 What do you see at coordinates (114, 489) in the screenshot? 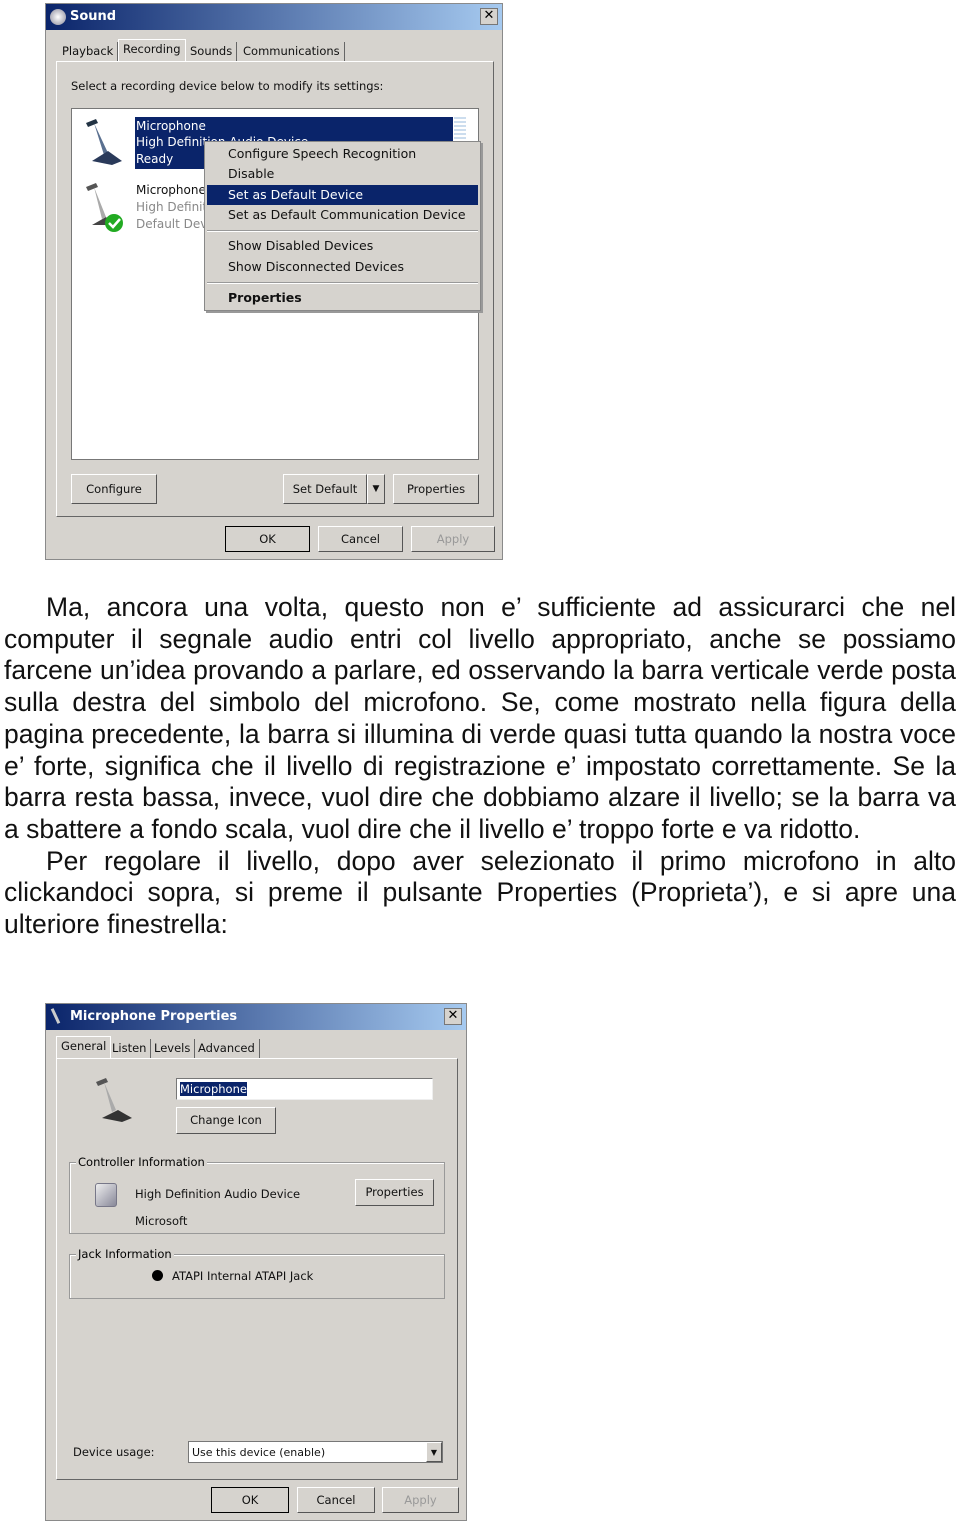
I see `configure-button: Configure` at bounding box center [114, 489].